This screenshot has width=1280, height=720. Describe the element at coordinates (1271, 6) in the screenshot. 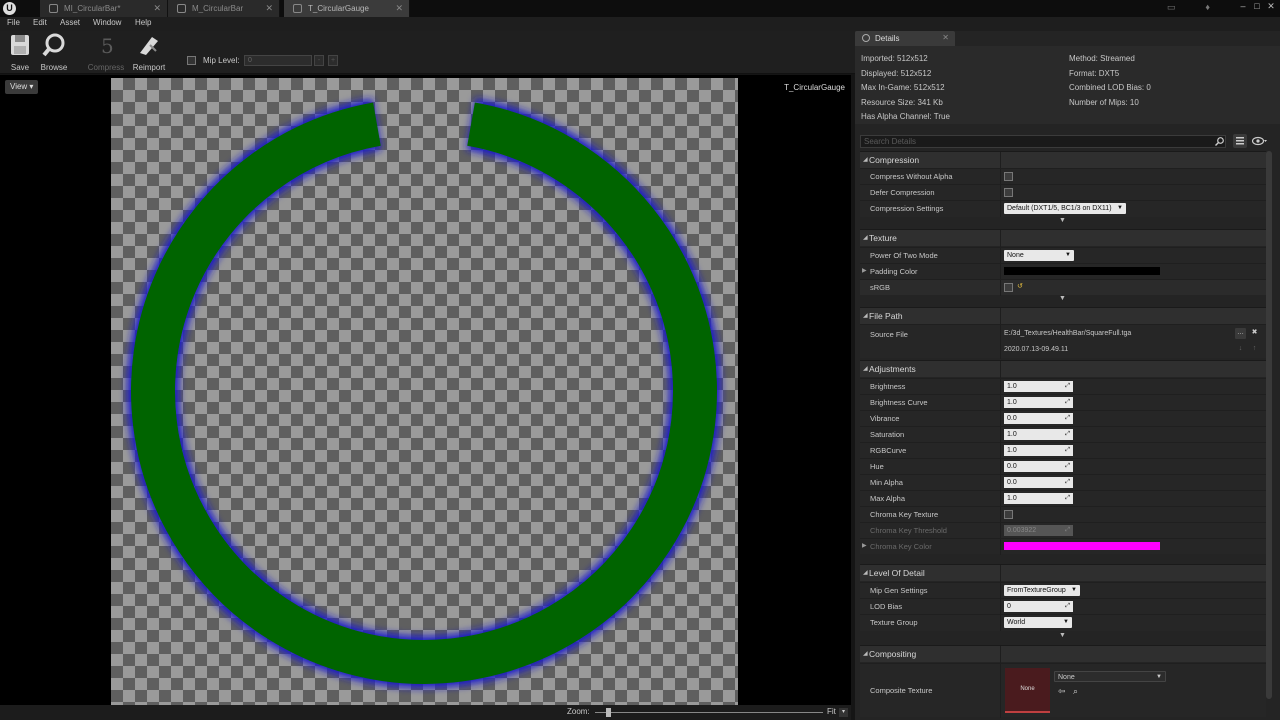

I see `close-window-icon: ✕` at that location.